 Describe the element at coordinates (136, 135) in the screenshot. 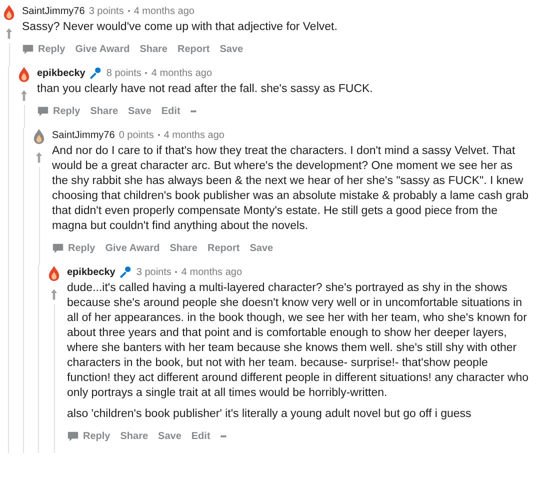

I see `points: 0 points` at that location.